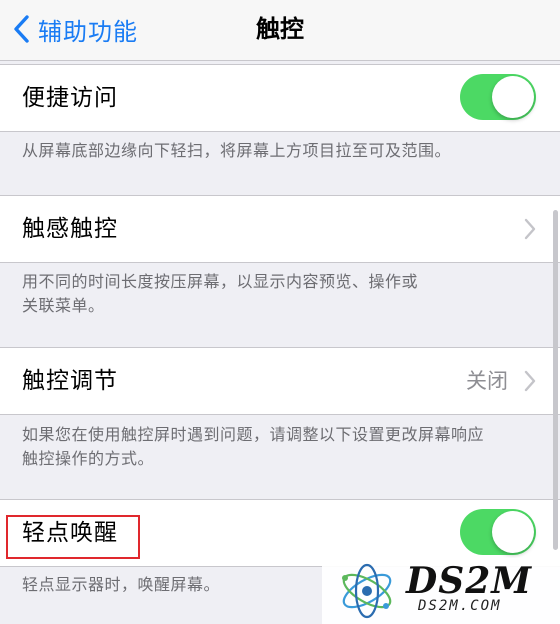 Image resolution: width=560 pixels, height=624 pixels. Describe the element at coordinates (63, 305) in the screenshot. I see `footer-line: 关联菜单。` at that location.